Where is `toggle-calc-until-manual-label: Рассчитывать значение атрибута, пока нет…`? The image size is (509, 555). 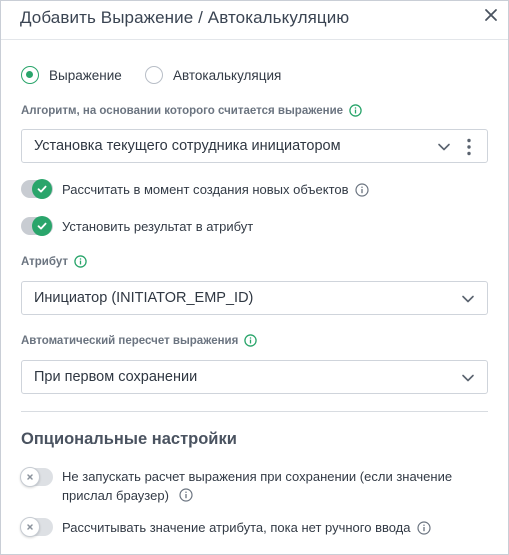 toggle-calc-until-manual-label: Рассчитывать значение атрибута, пока нет… is located at coordinates (236, 527).